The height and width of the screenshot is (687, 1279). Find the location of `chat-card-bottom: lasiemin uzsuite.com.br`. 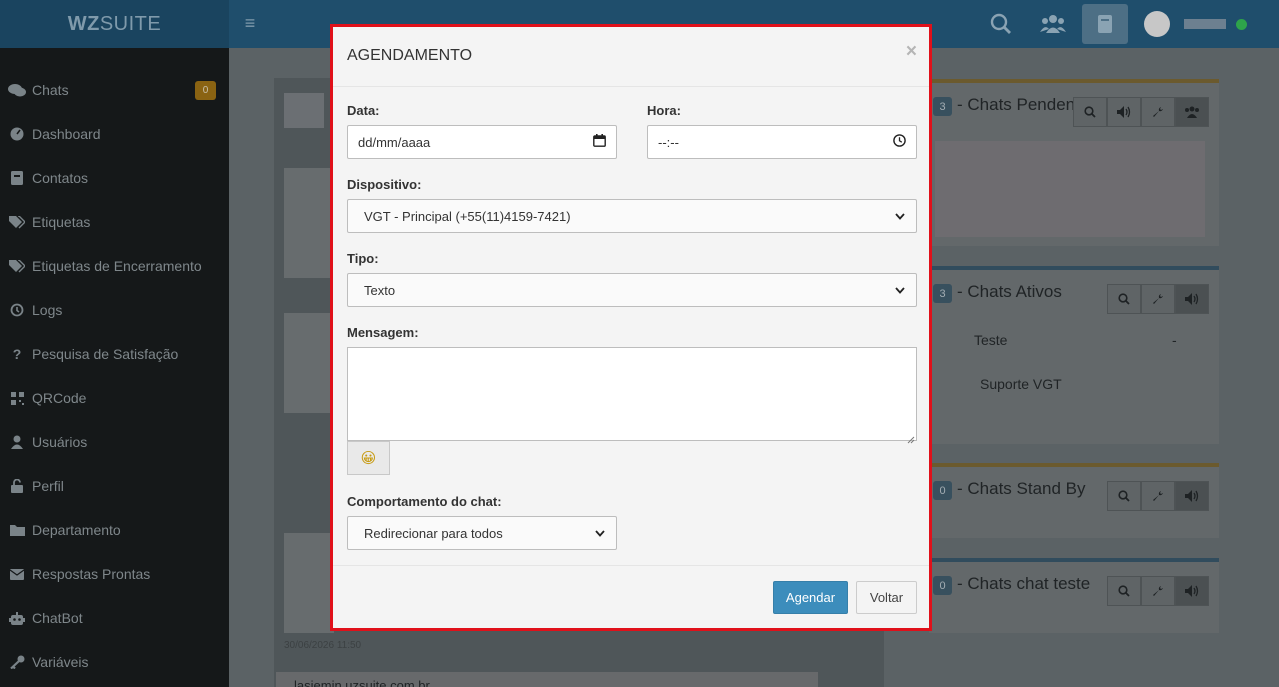

chat-card-bottom: lasiemin uzsuite.com.br is located at coordinates (547, 679).